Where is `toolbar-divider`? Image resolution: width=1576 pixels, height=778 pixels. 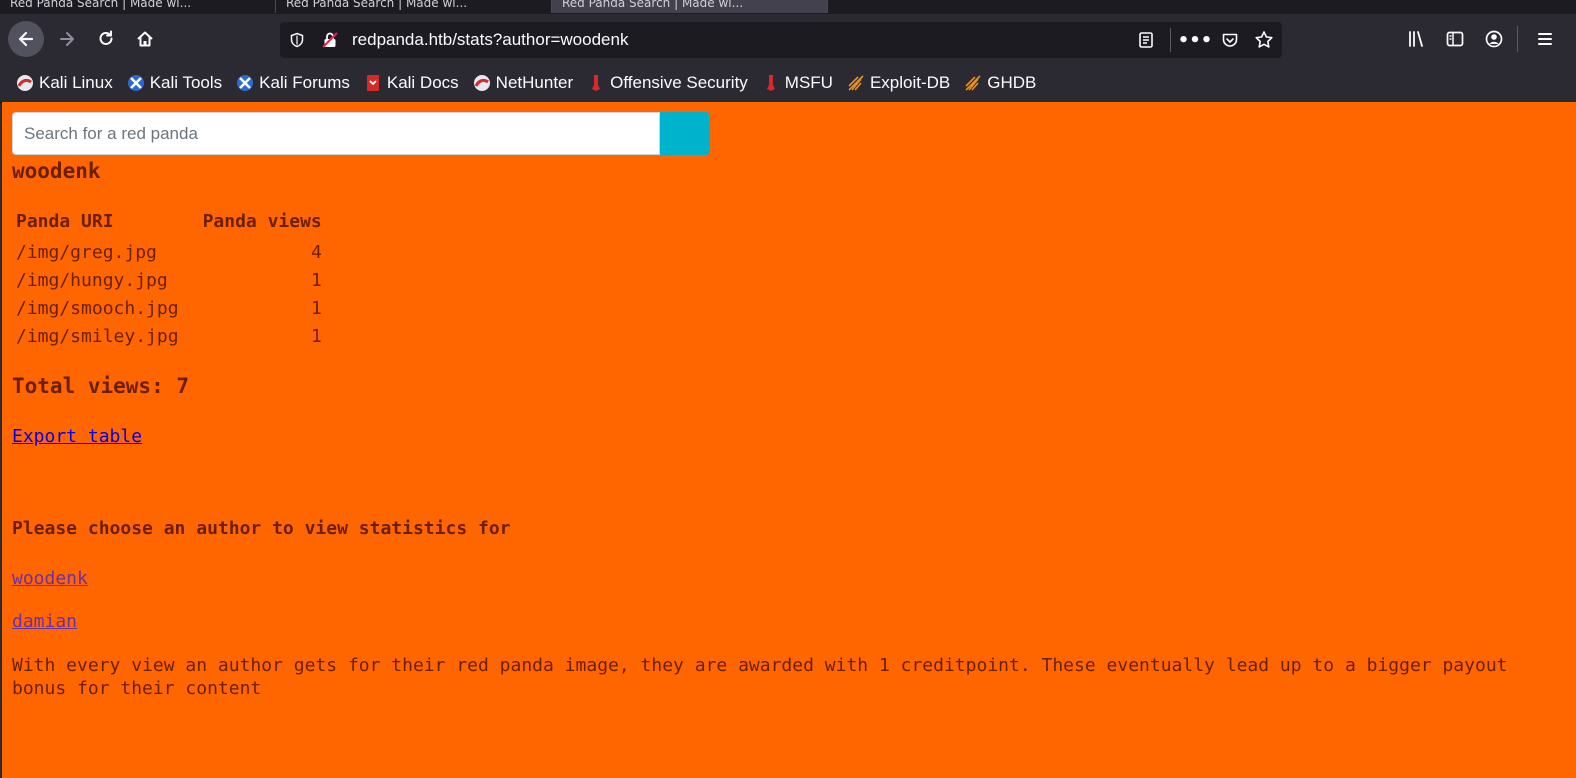
toolbar-divider is located at coordinates (1517, 39).